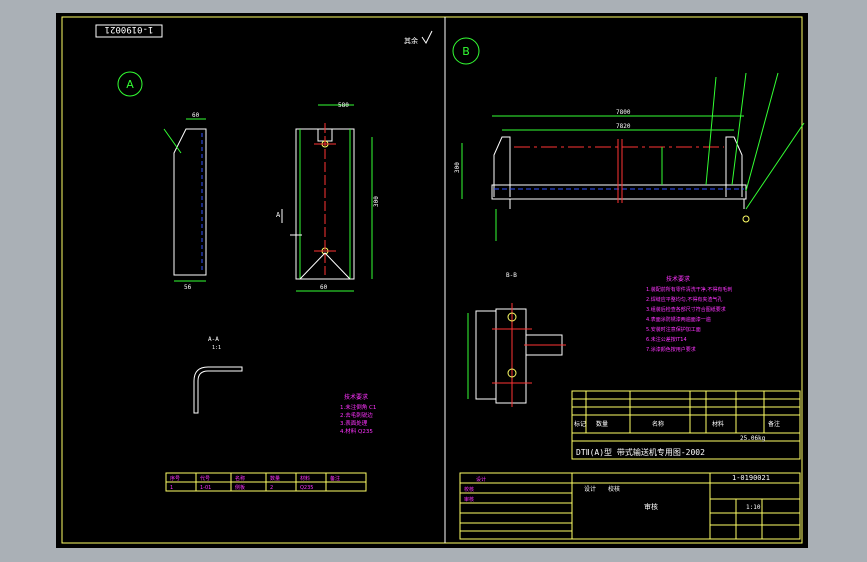 The width and height of the screenshot is (867, 562). Describe the element at coordinates (213, 339) in the screenshot. I see `section-label: A-A` at that location.